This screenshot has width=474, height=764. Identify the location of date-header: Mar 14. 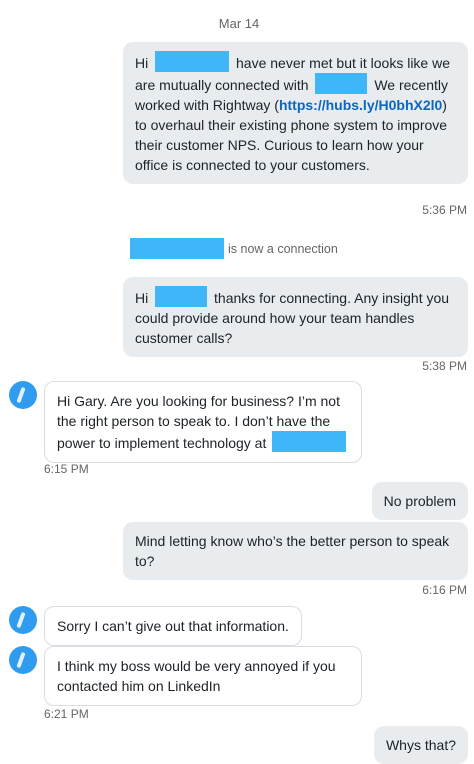
(237, 23).